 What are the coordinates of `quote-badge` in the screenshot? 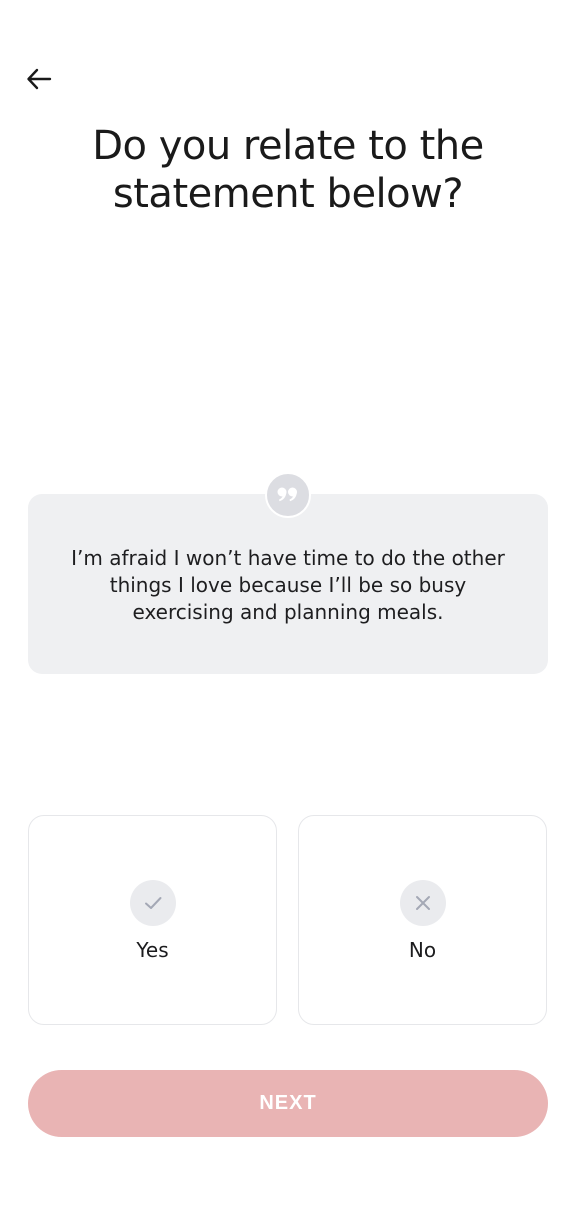 It's located at (288, 495).